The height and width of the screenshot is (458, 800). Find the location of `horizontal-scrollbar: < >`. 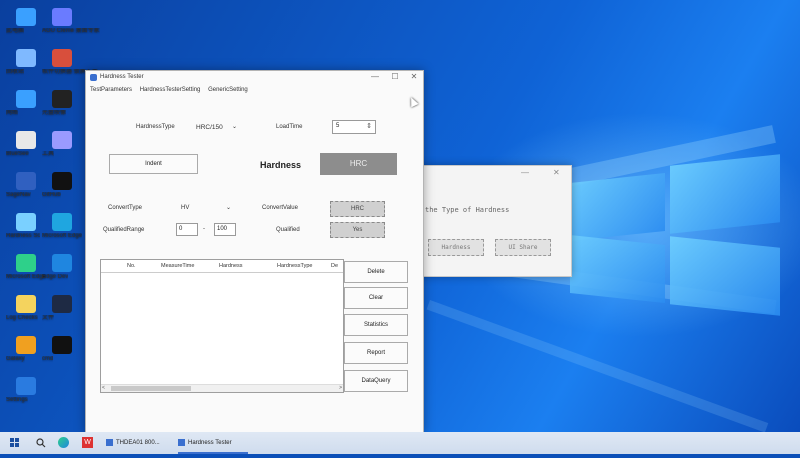

horizontal-scrollbar: < > is located at coordinates (222, 388).